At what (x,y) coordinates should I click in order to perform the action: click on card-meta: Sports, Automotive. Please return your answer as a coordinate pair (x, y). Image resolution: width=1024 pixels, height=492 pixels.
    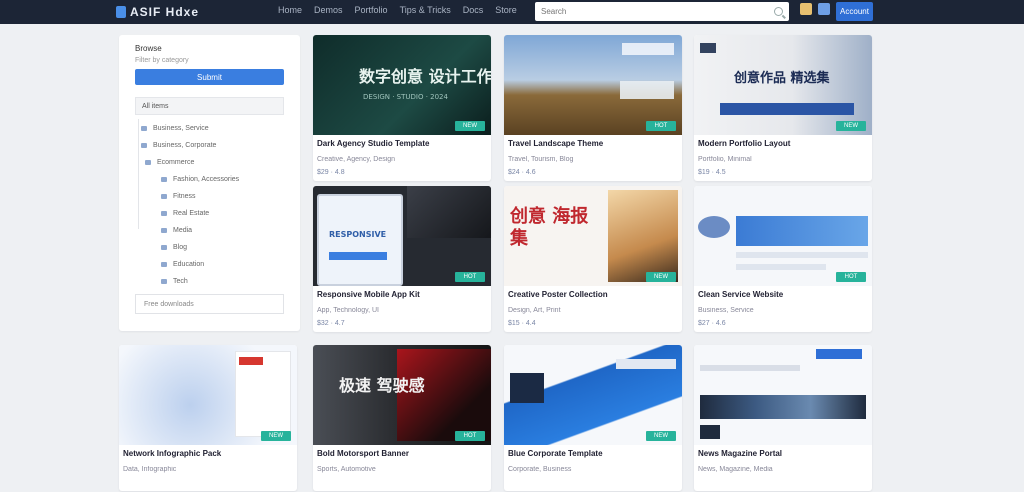
    Looking at the image, I should click on (346, 469).